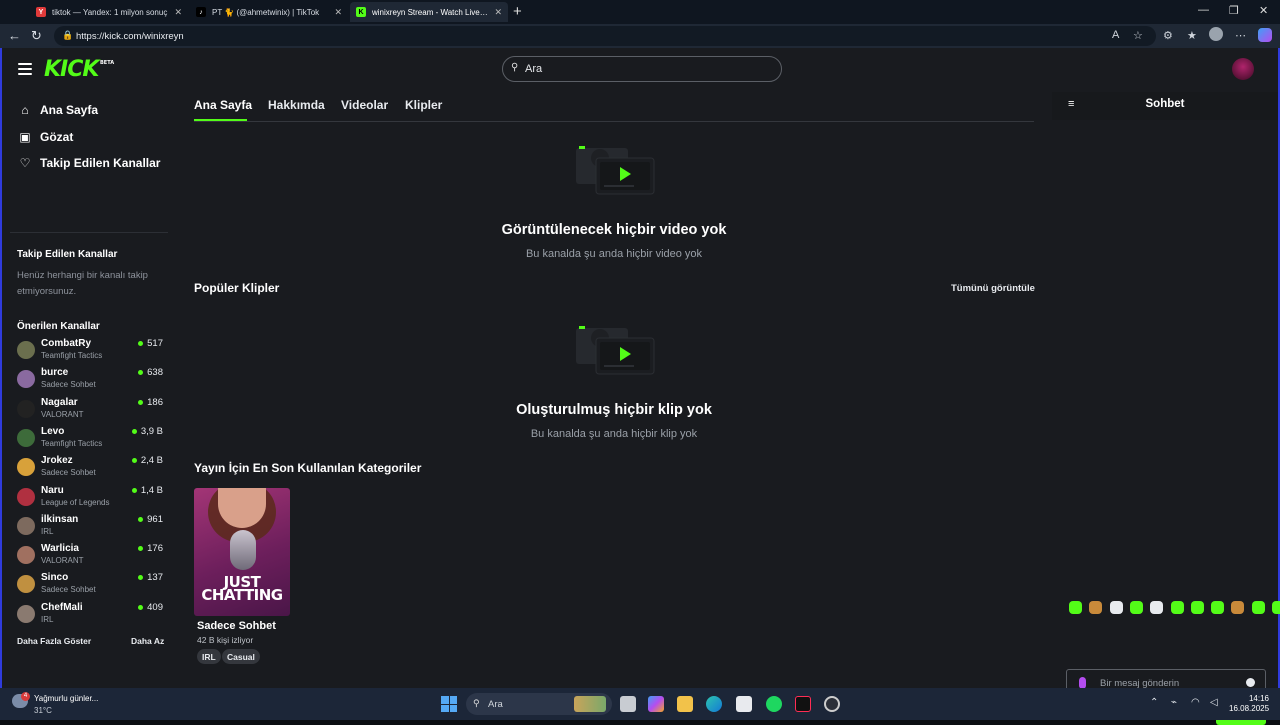  What do you see at coordinates (91, 497) in the screenshot?
I see `recommended-channel: Naru League of Legends 1,4 B` at bounding box center [91, 497].